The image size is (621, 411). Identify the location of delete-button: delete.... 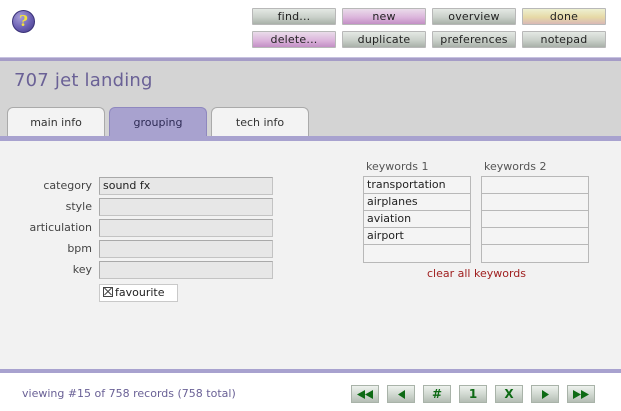
(294, 39).